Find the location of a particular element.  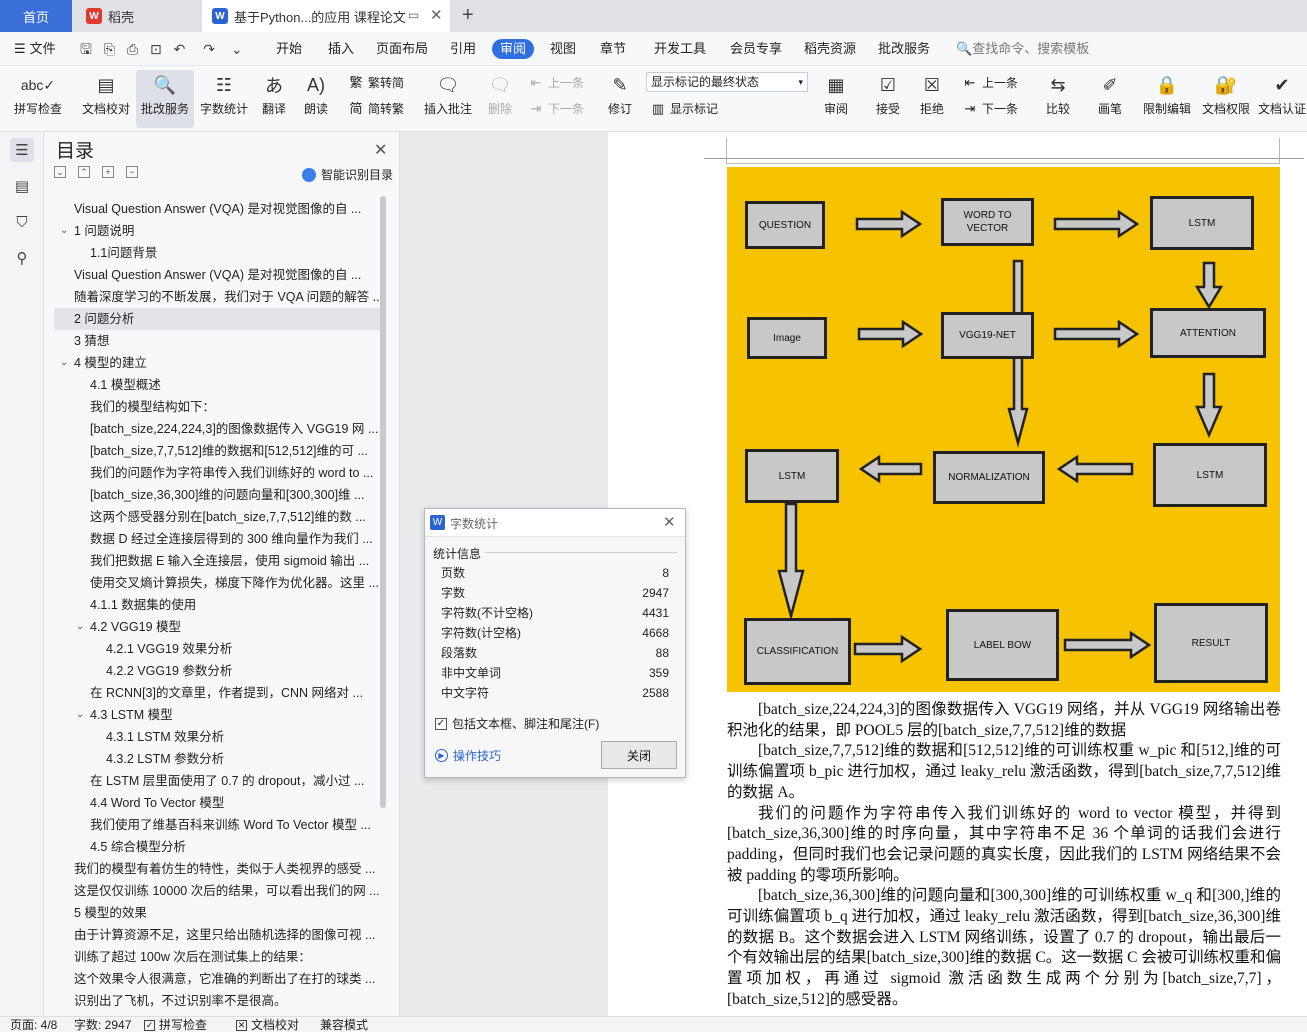

dialog-header: W 字数统计 ✕ is located at coordinates (555, 523).